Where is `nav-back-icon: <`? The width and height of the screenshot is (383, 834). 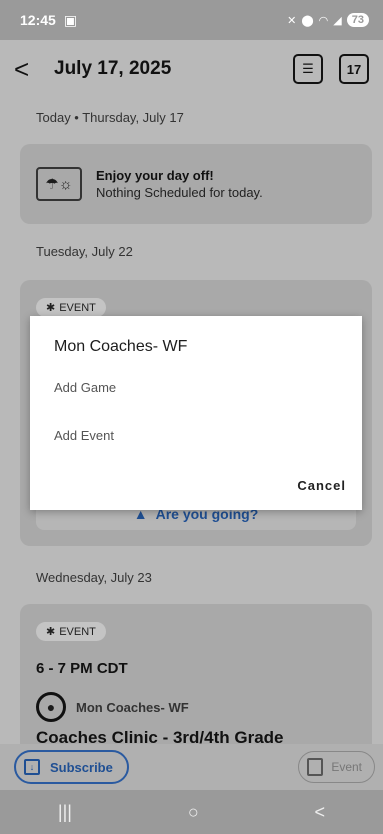 nav-back-icon: < is located at coordinates (320, 812).